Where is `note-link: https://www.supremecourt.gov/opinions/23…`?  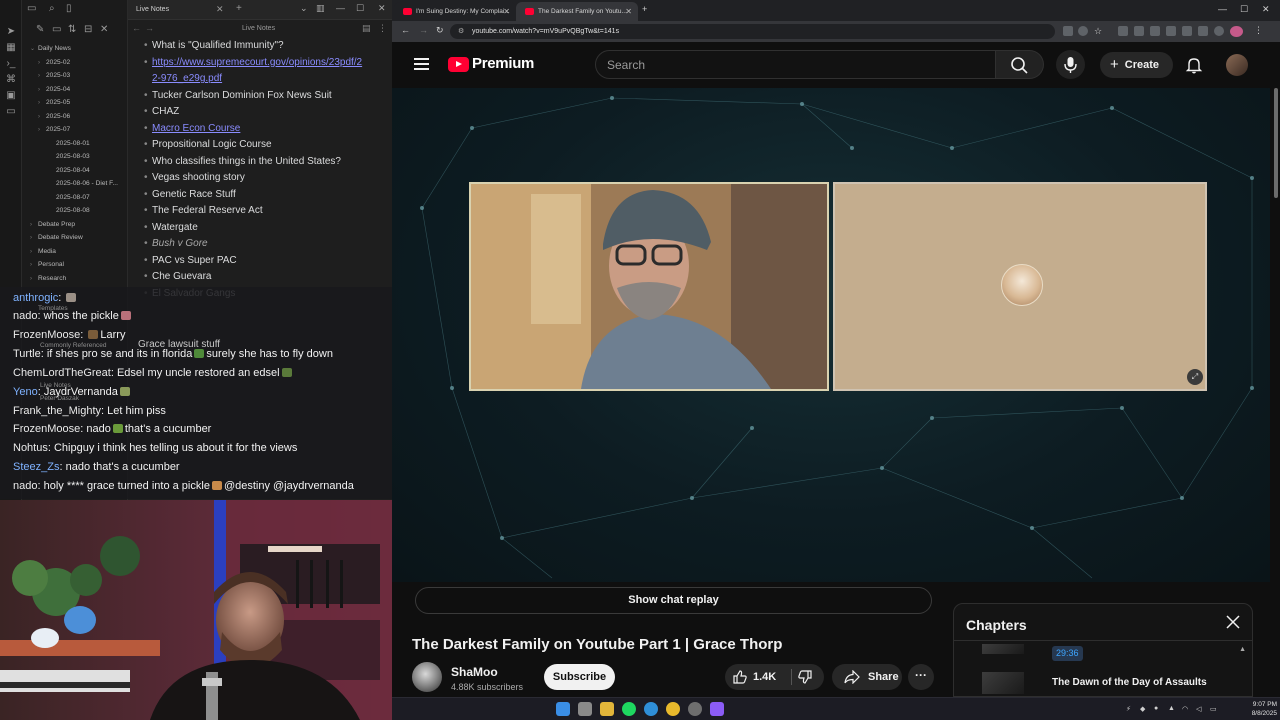 note-link: https://www.supremecourt.gov/opinions/23… is located at coordinates (264, 63).